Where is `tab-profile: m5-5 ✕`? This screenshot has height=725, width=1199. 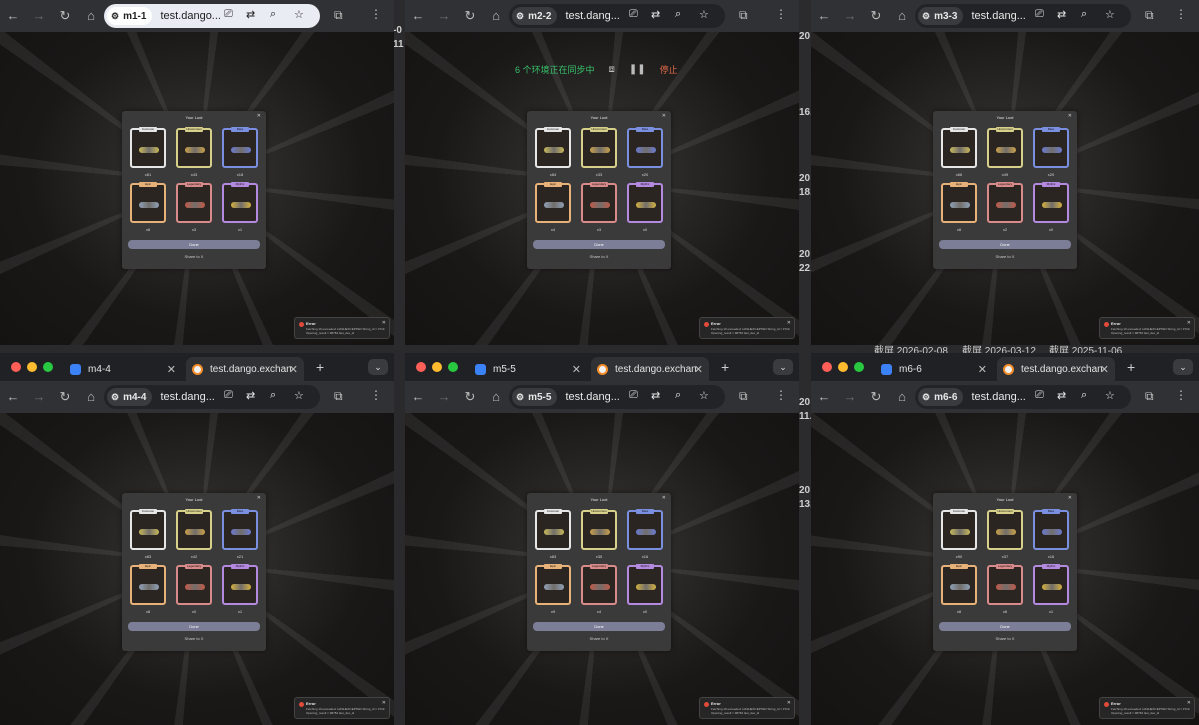
tab-profile: m5-5 ✕ is located at coordinates (528, 369).